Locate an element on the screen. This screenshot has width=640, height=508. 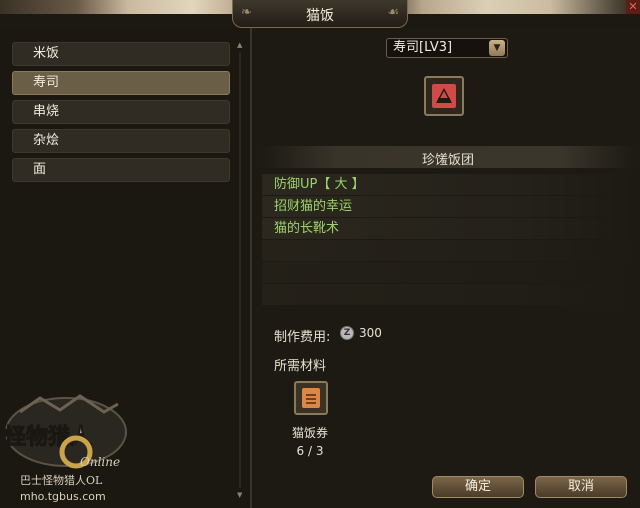
category-item-sushi: 寿司 is located at coordinates (121, 83).